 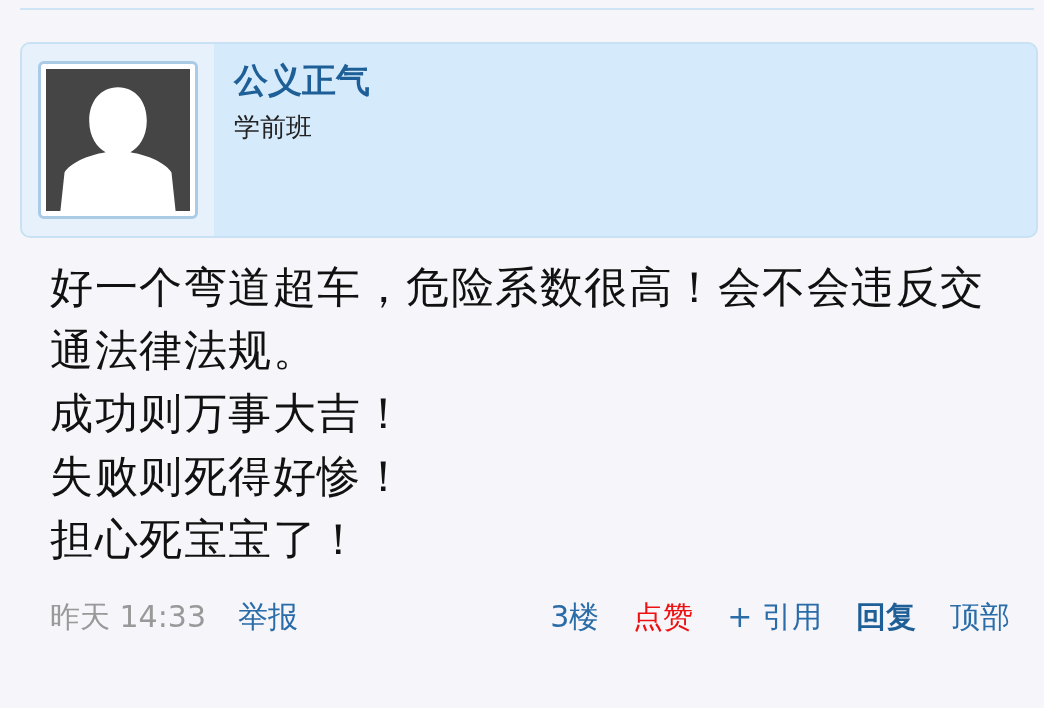 I want to click on top-link: 顶部, so click(x=980, y=617).